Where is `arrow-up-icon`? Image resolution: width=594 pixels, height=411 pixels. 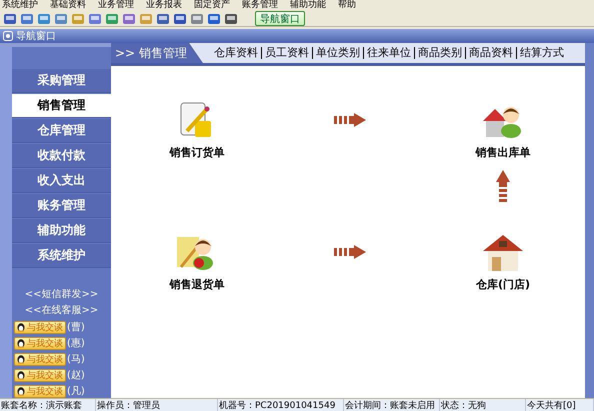
arrow-up-icon is located at coordinates (503, 186).